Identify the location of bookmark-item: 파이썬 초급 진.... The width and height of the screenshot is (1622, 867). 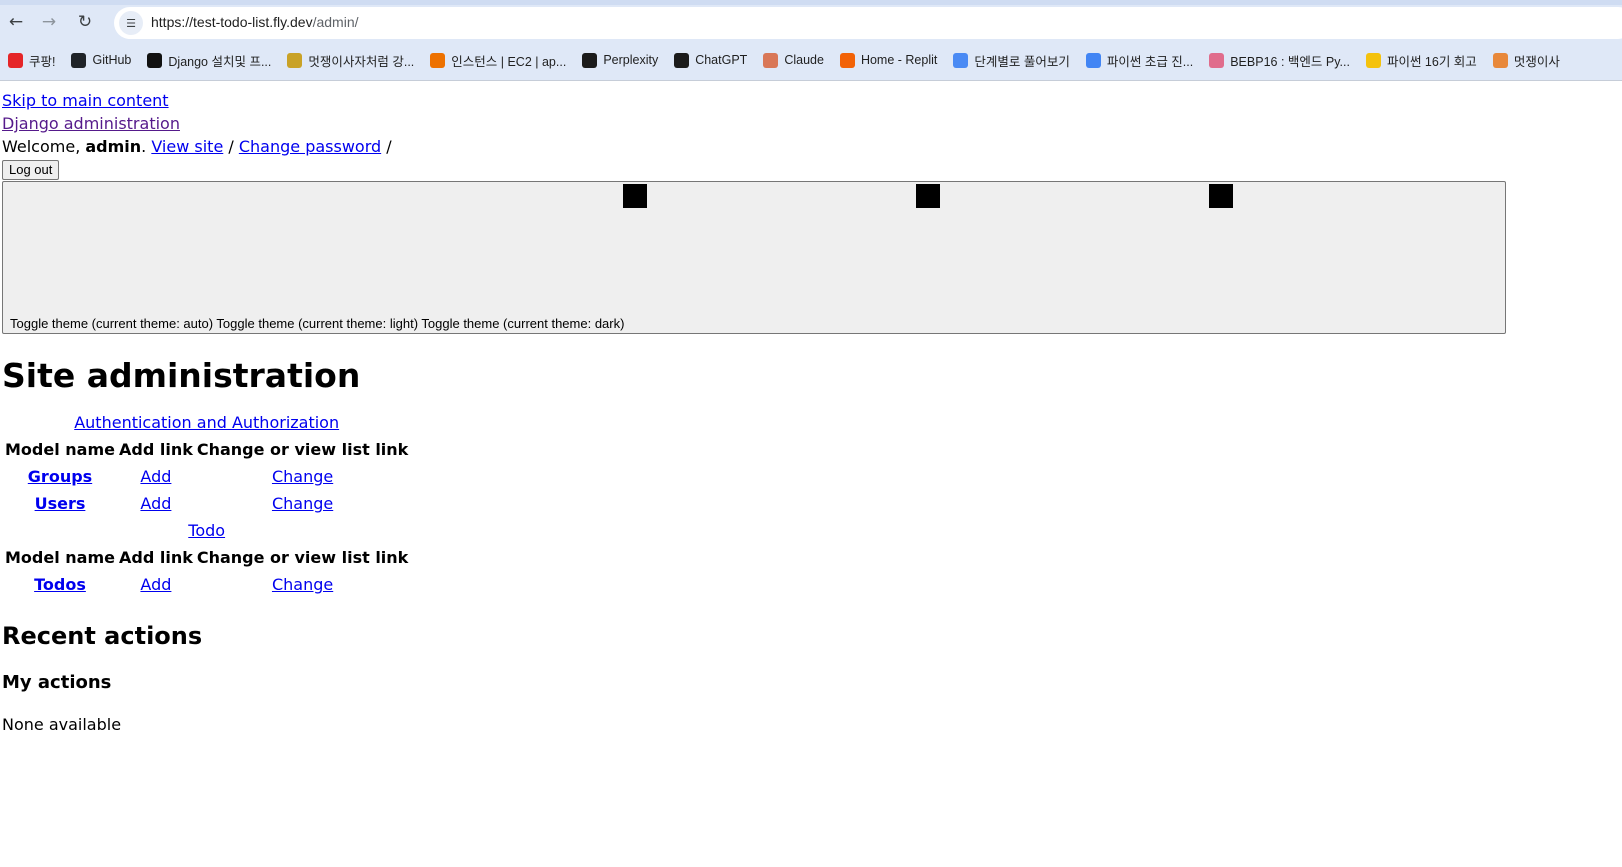
(1139, 60).